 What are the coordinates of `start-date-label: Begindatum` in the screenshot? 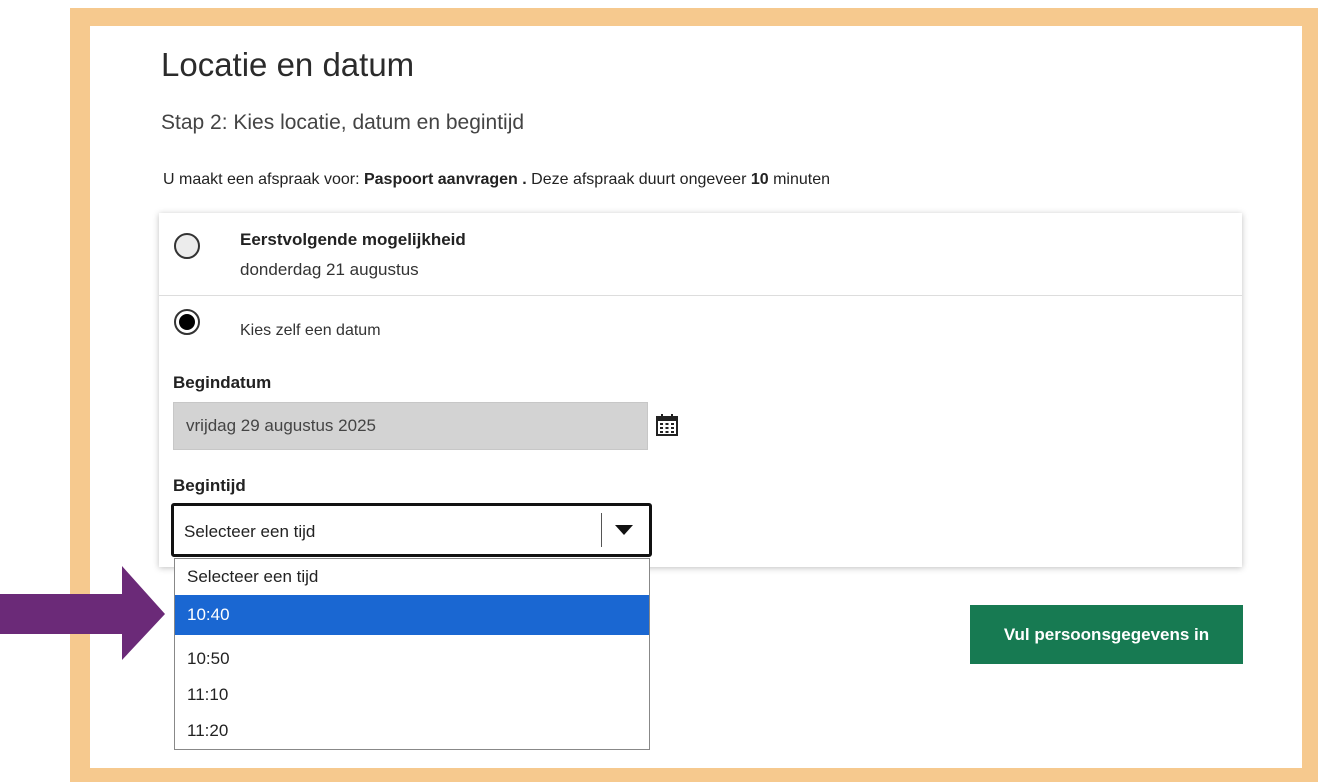 It's located at (222, 382).